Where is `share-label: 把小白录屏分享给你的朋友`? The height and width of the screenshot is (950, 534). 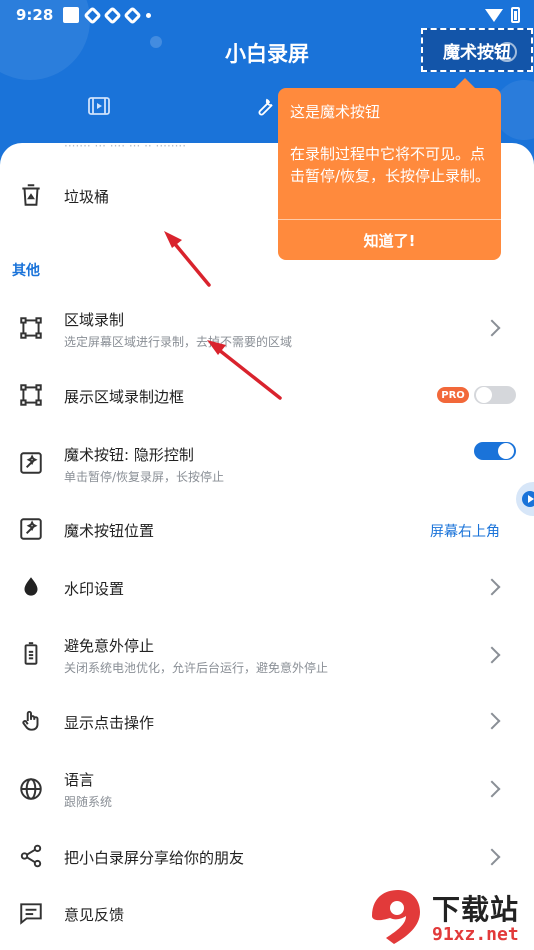
share-label: 把小白录屏分享给你的朋友 is located at coordinates (154, 858).